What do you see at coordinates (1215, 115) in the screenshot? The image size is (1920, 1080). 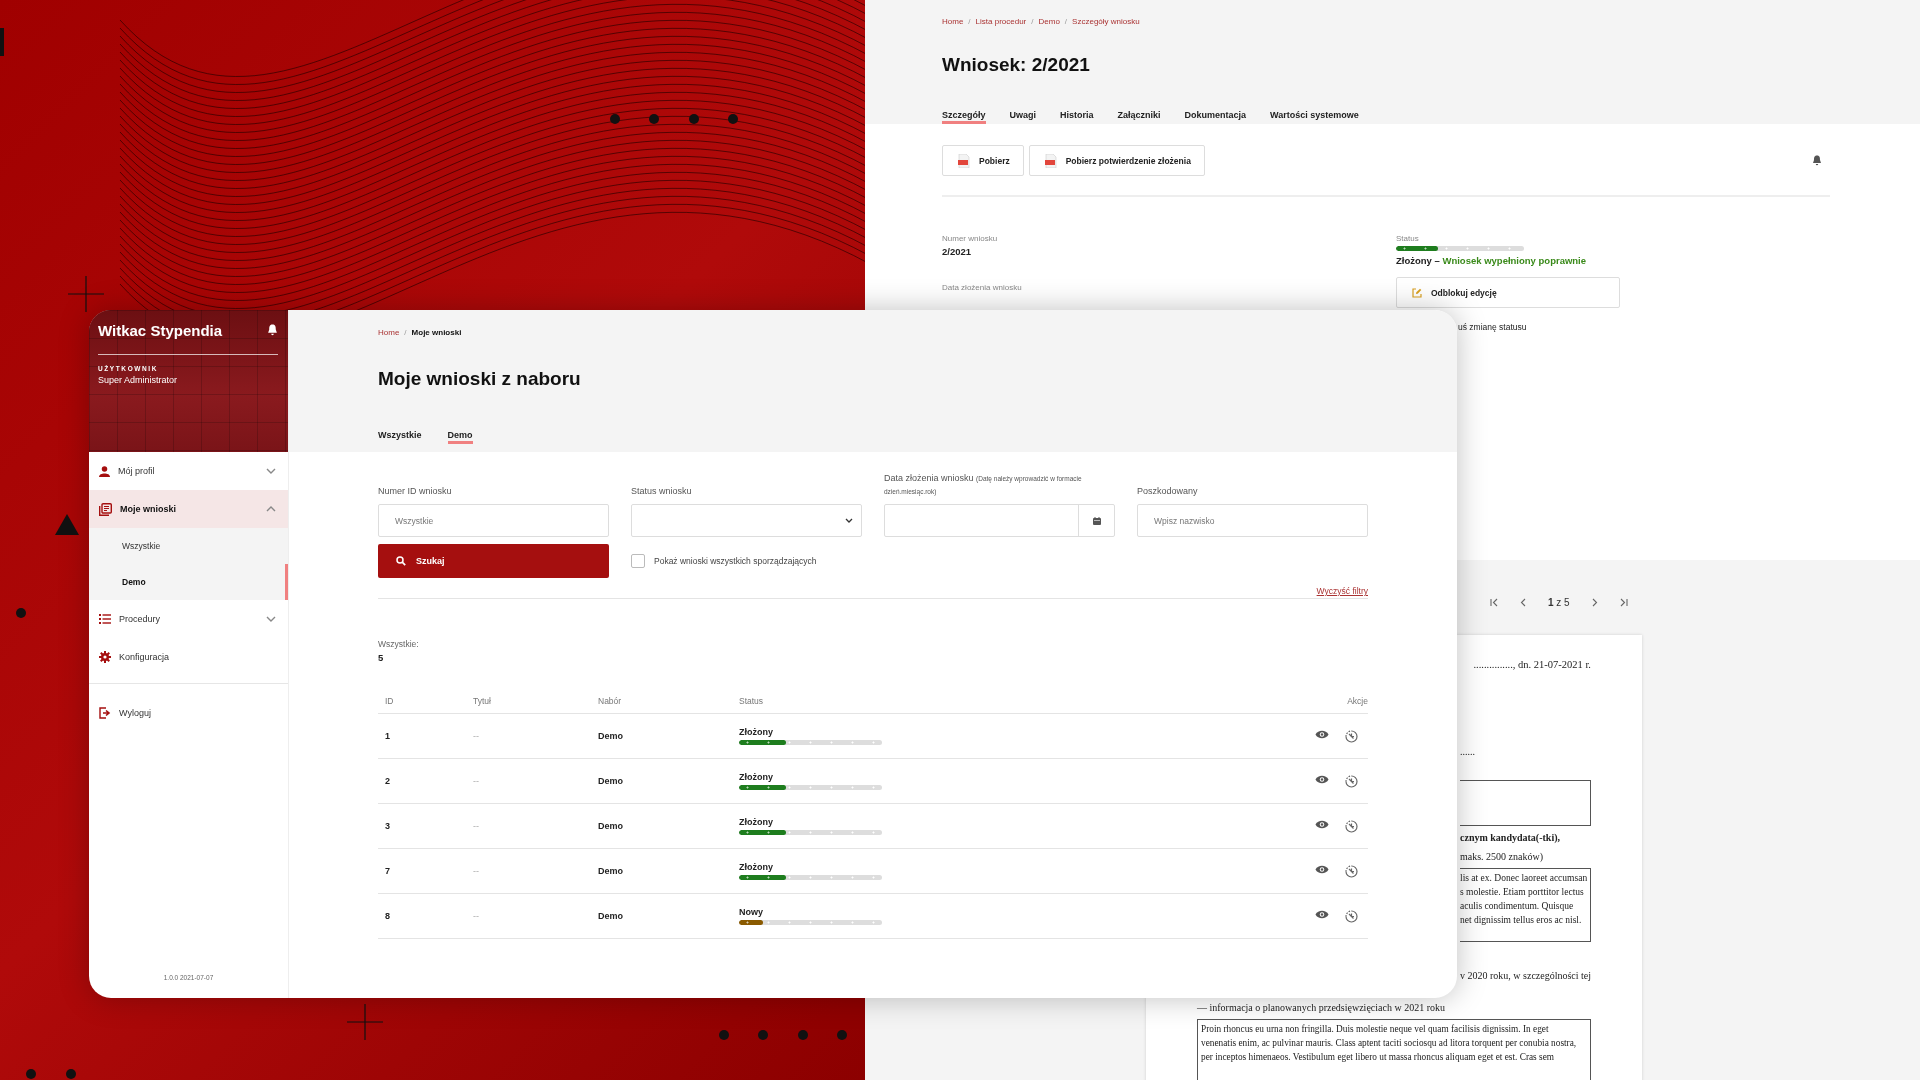 I see `tab: Dokumentacja` at bounding box center [1215, 115].